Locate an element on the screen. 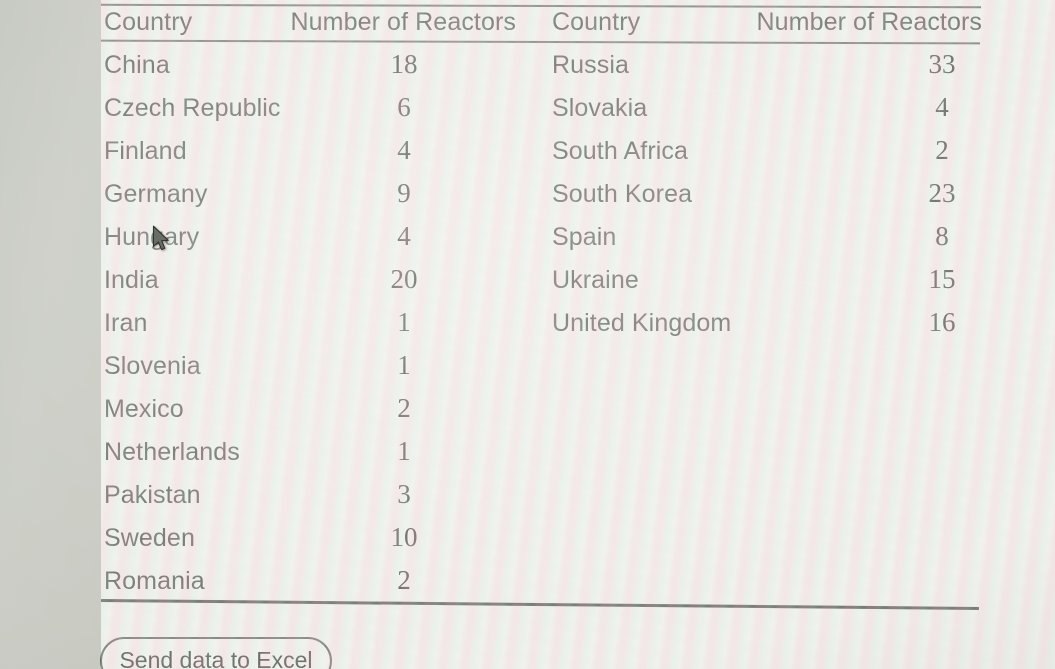 This screenshot has width=1055, height=669. column-header-country-right: Country is located at coordinates (596, 22).